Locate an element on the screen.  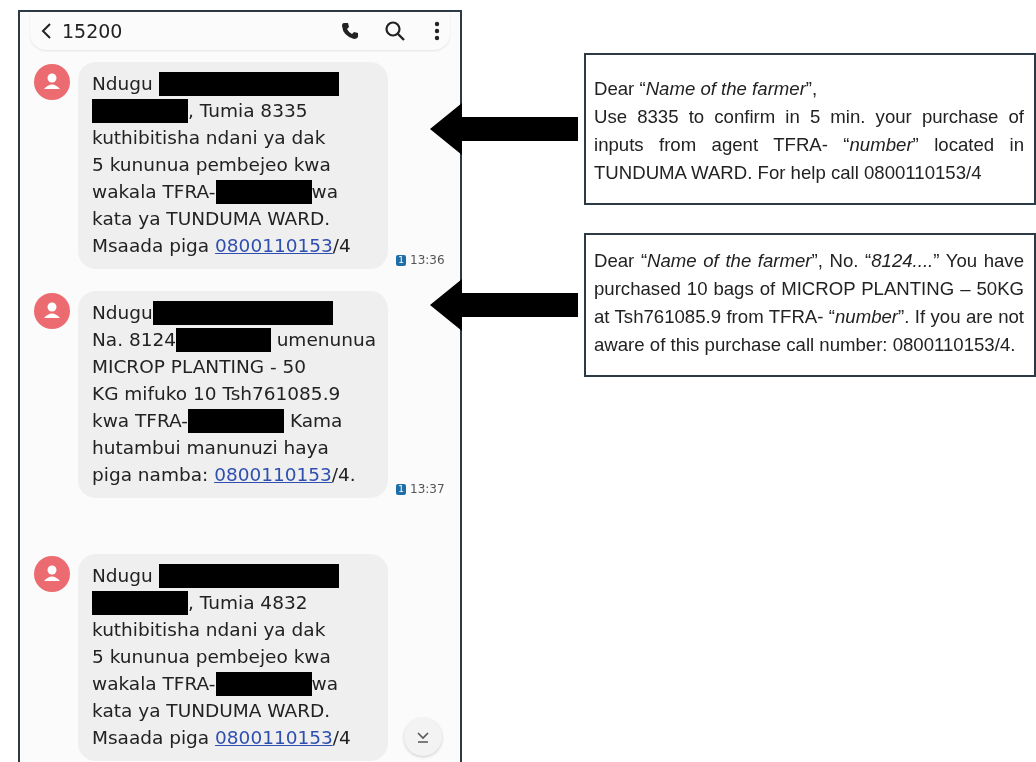
down-arrow-icon is located at coordinates (423, 737).